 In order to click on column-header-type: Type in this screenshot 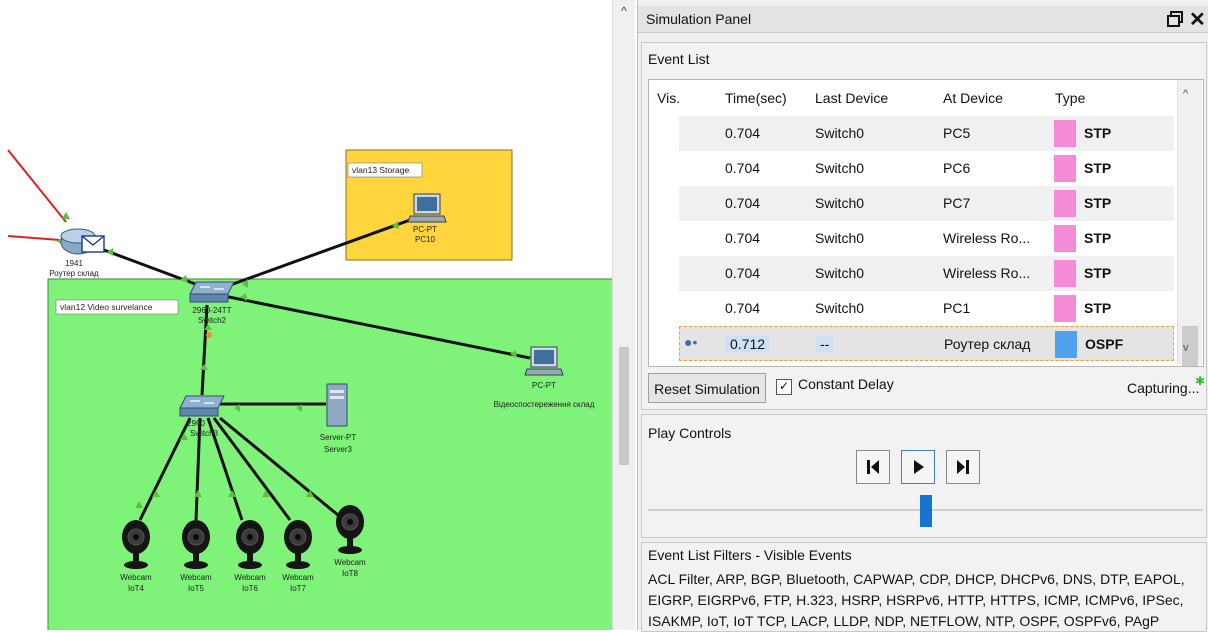, I will do `click(1070, 98)`.